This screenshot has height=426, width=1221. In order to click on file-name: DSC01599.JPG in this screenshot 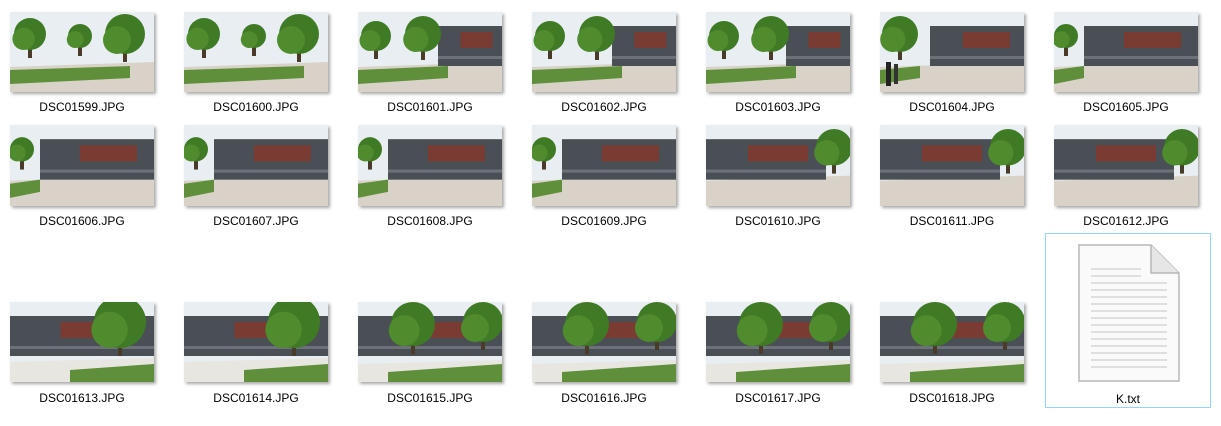, I will do `click(82, 107)`.